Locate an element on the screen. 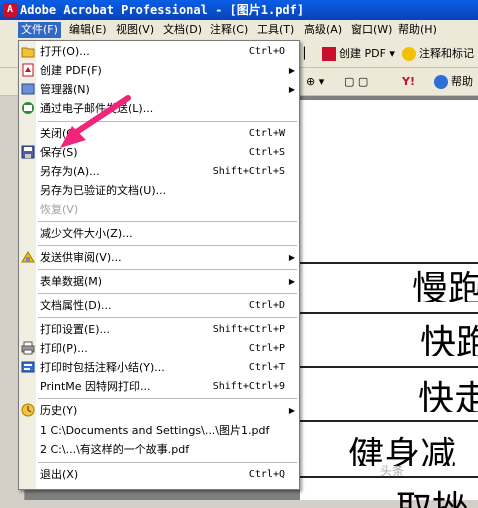  zoom-in-button: ⊕ ▾ is located at coordinates (315, 81).